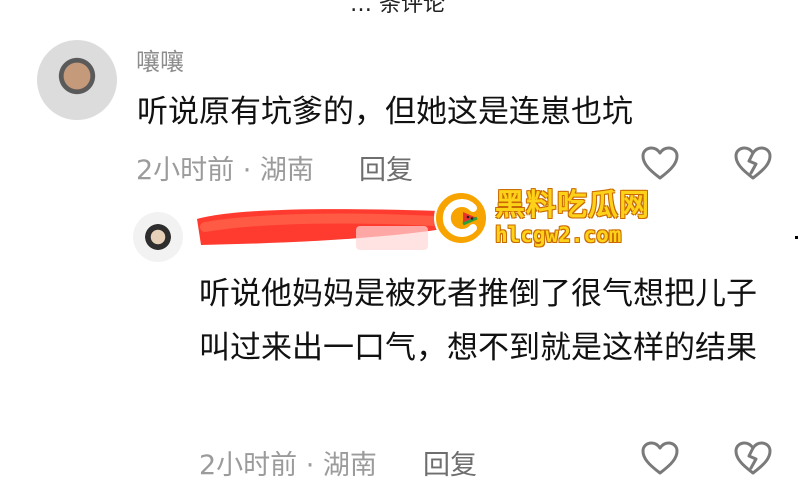 Image resolution: width=800 pixels, height=487 pixels. Describe the element at coordinates (397, 8) in the screenshot. I see `comment-count-header: … 条评论` at that location.